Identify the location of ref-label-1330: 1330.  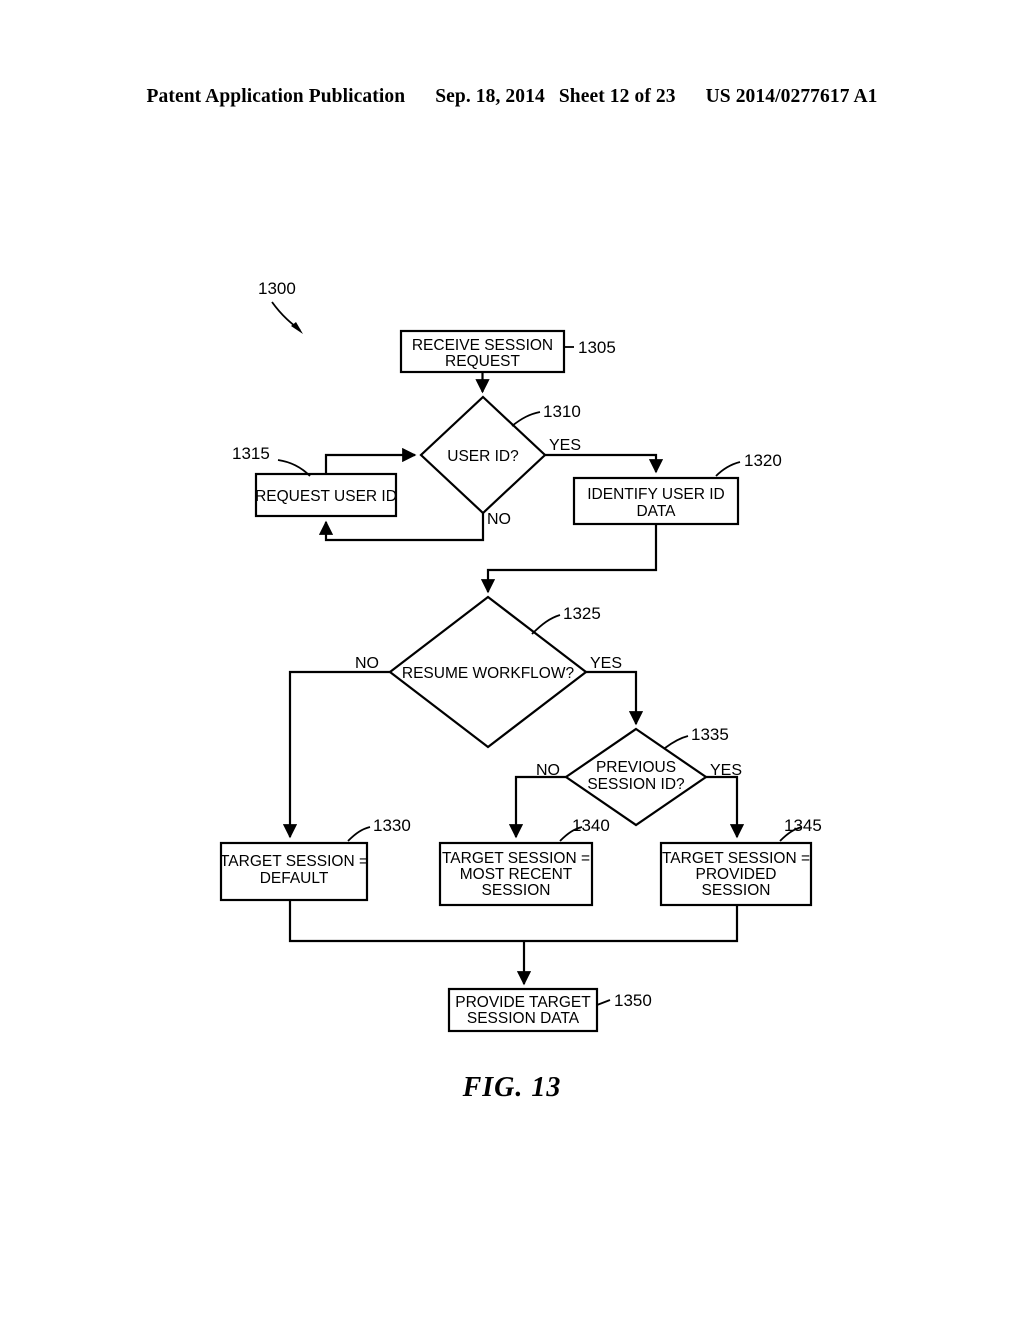
(392, 825).